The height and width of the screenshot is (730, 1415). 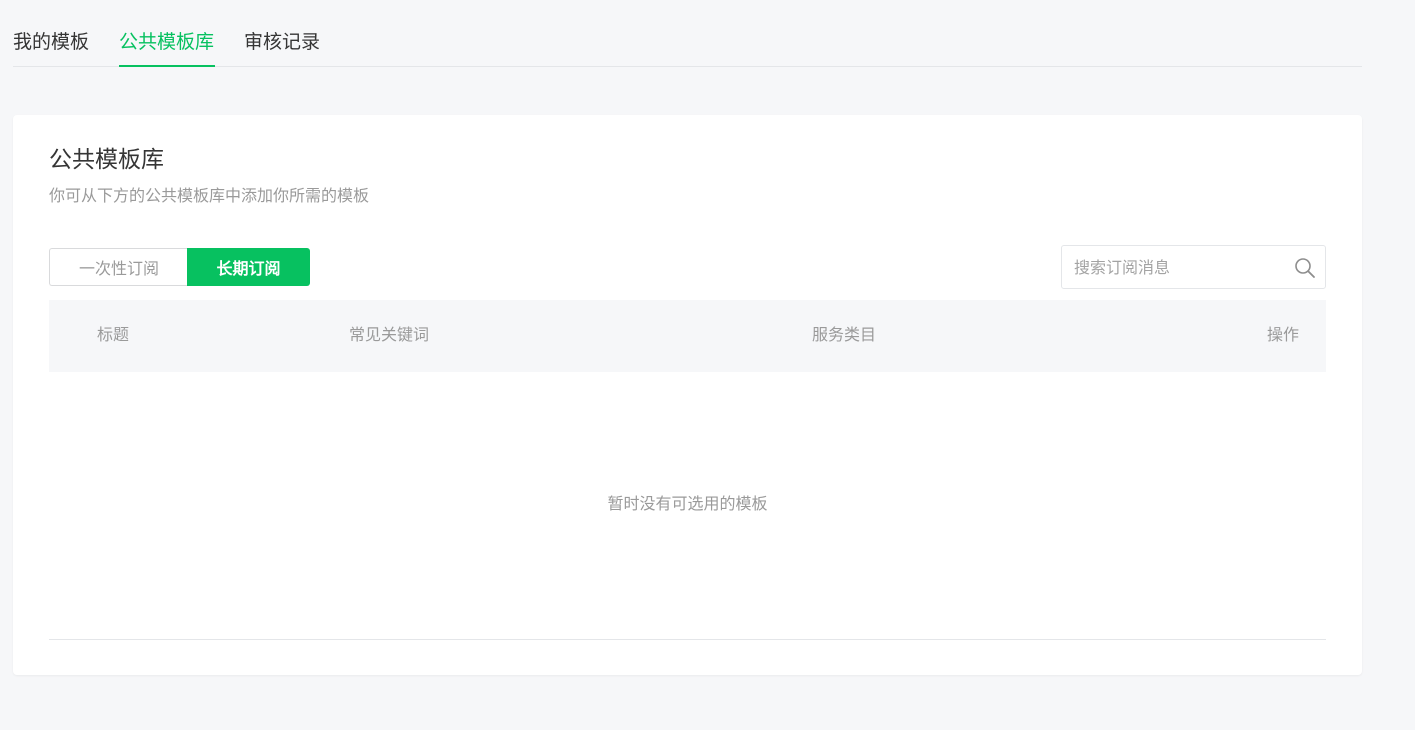 What do you see at coordinates (167, 66) in the screenshot?
I see `active-tab-indicator` at bounding box center [167, 66].